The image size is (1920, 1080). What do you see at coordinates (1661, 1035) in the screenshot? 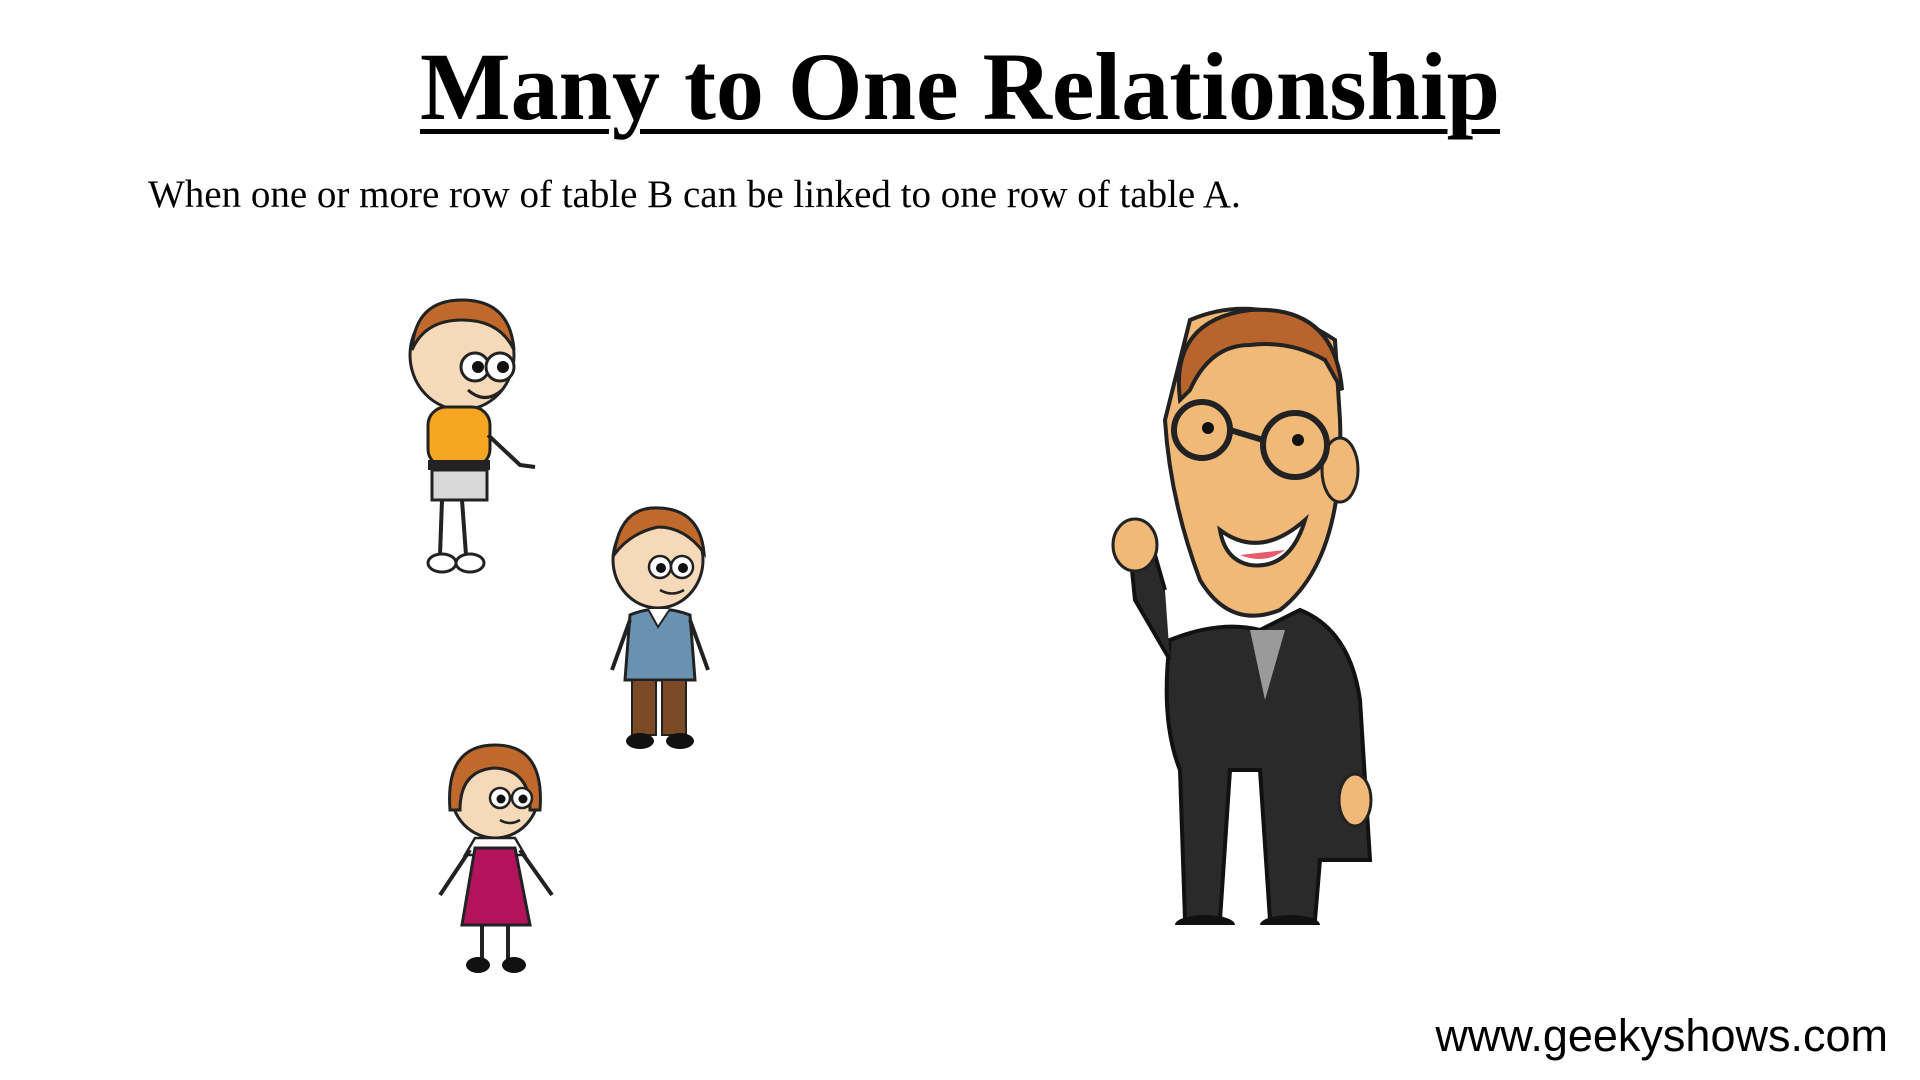
I see `website-watermark: www.geekyshows.com` at bounding box center [1661, 1035].